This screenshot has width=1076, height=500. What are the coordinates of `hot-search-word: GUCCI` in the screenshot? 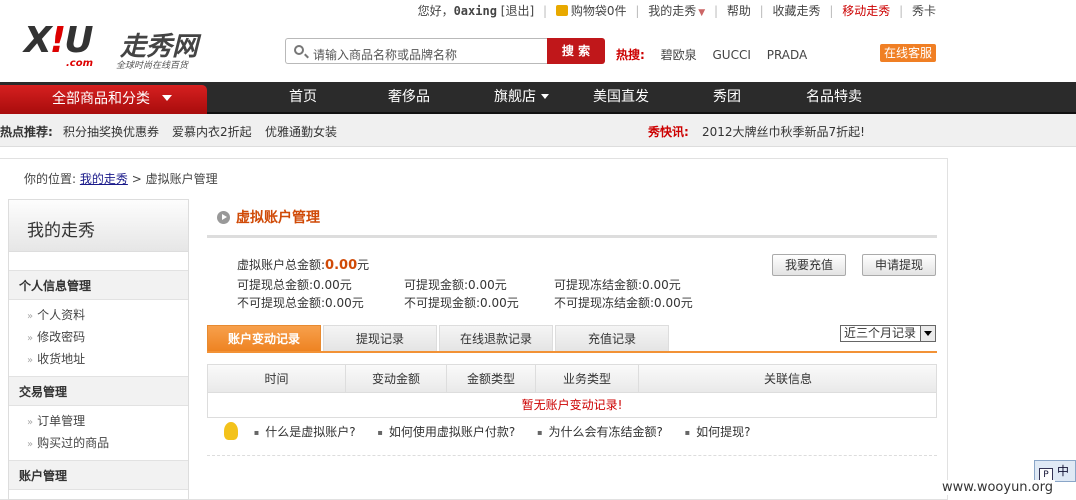 It's located at (731, 55).